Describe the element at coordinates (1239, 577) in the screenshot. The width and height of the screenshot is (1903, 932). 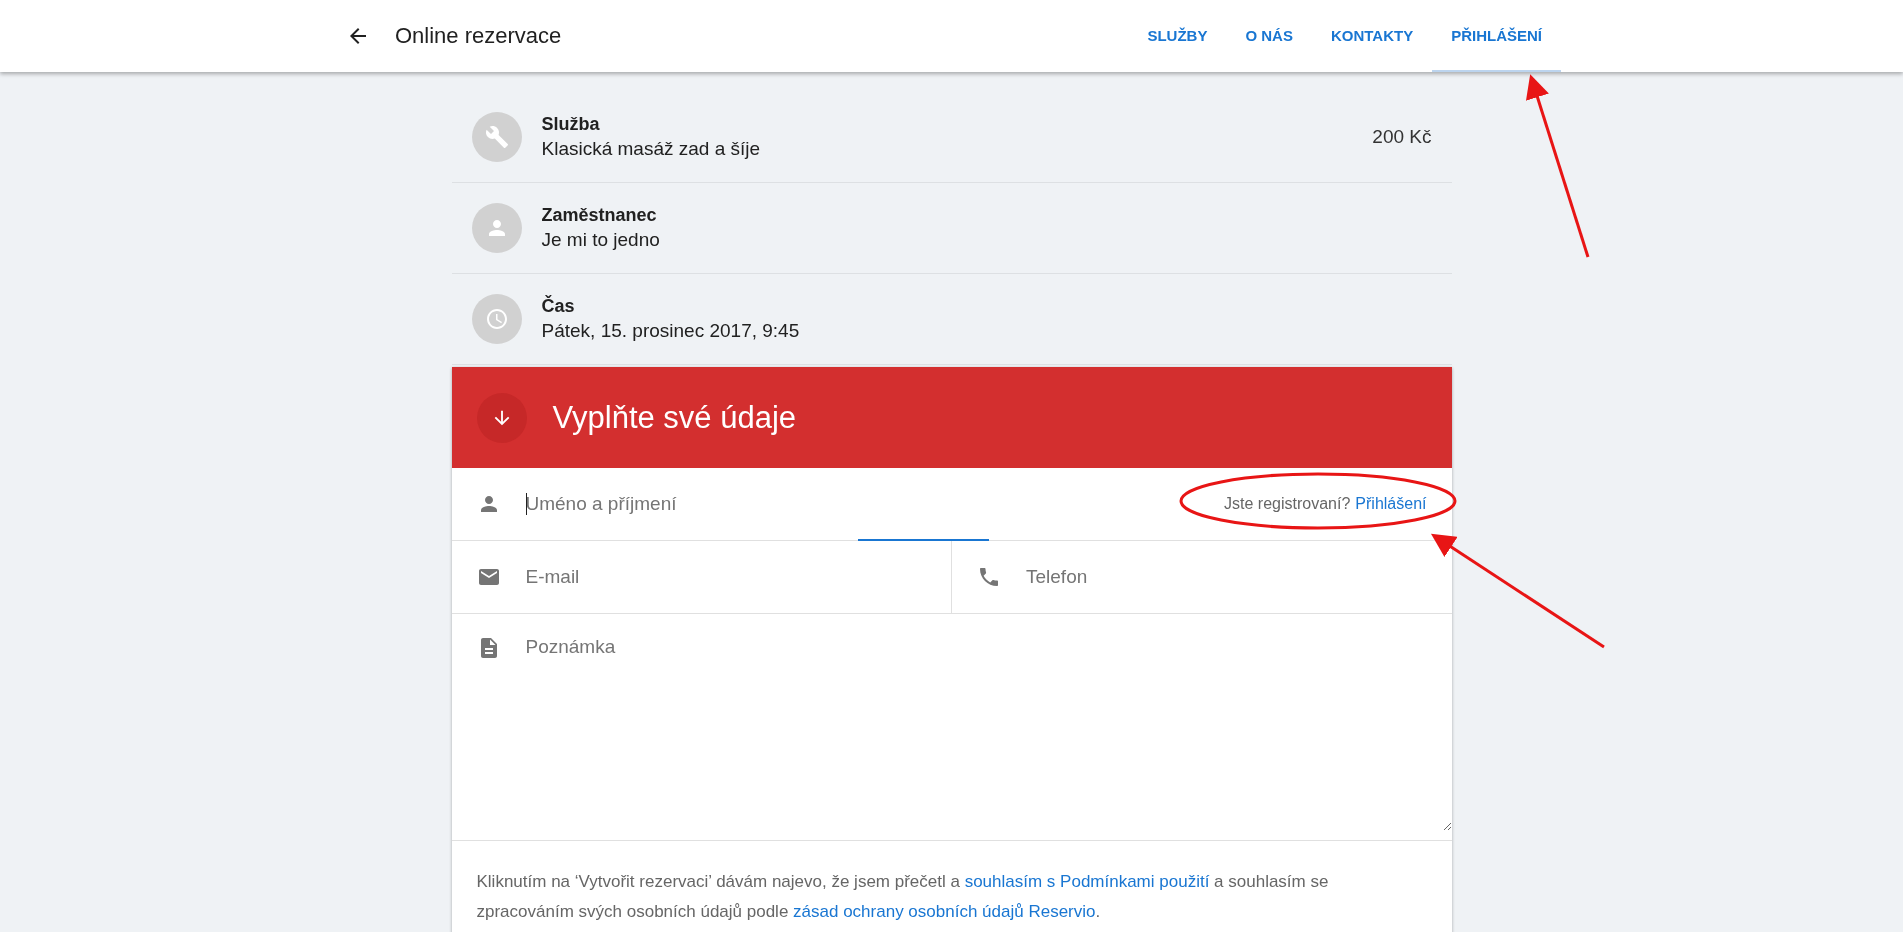
I see `phone-field: Telefon` at that location.